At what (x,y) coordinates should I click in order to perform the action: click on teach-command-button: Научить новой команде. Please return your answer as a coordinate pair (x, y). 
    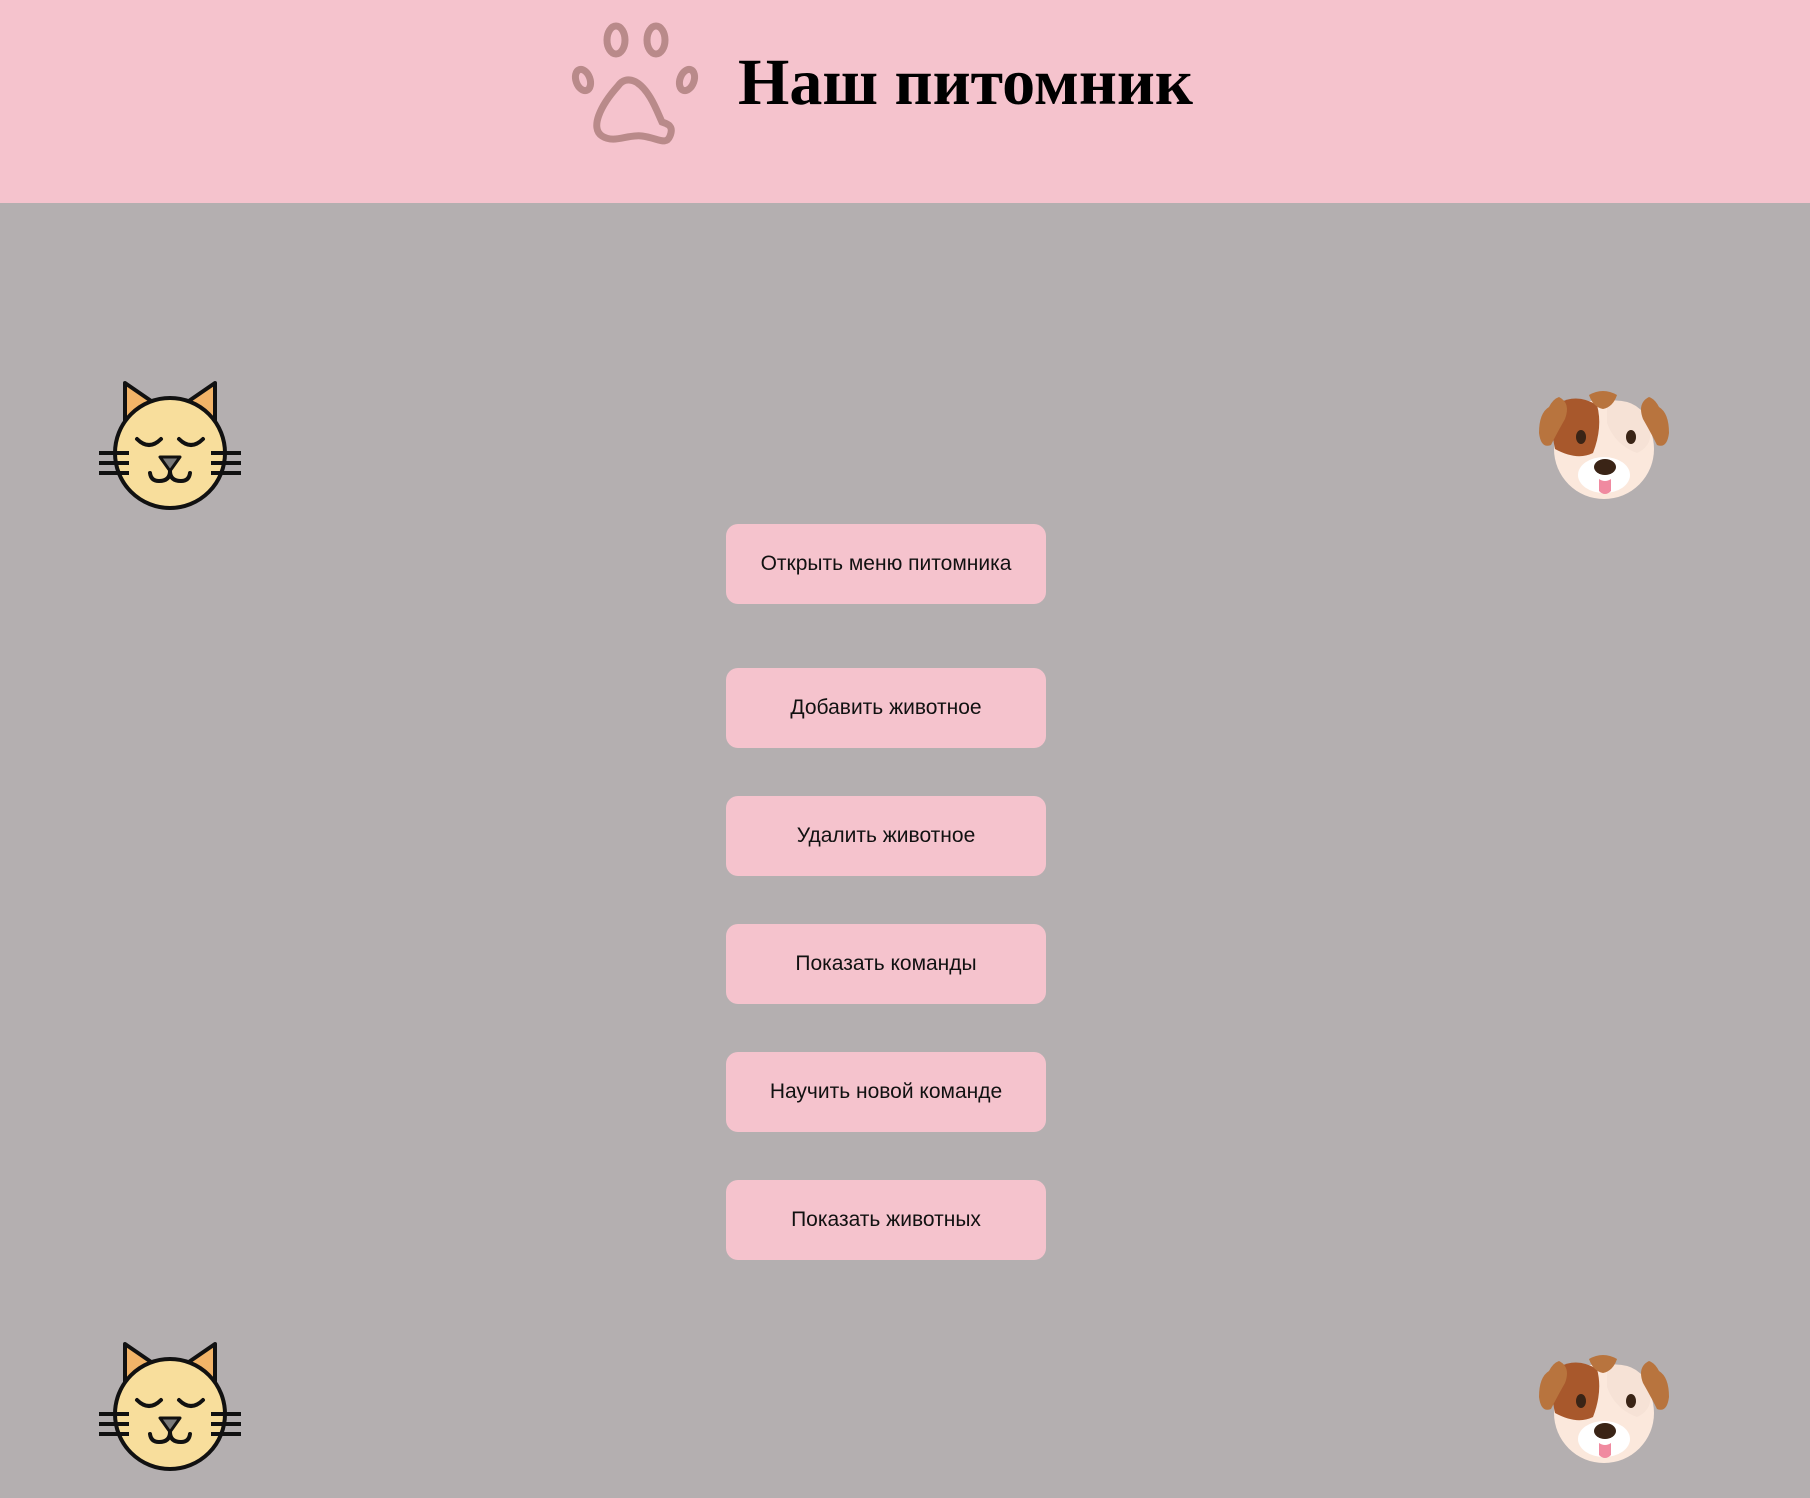
    Looking at the image, I should click on (886, 1092).